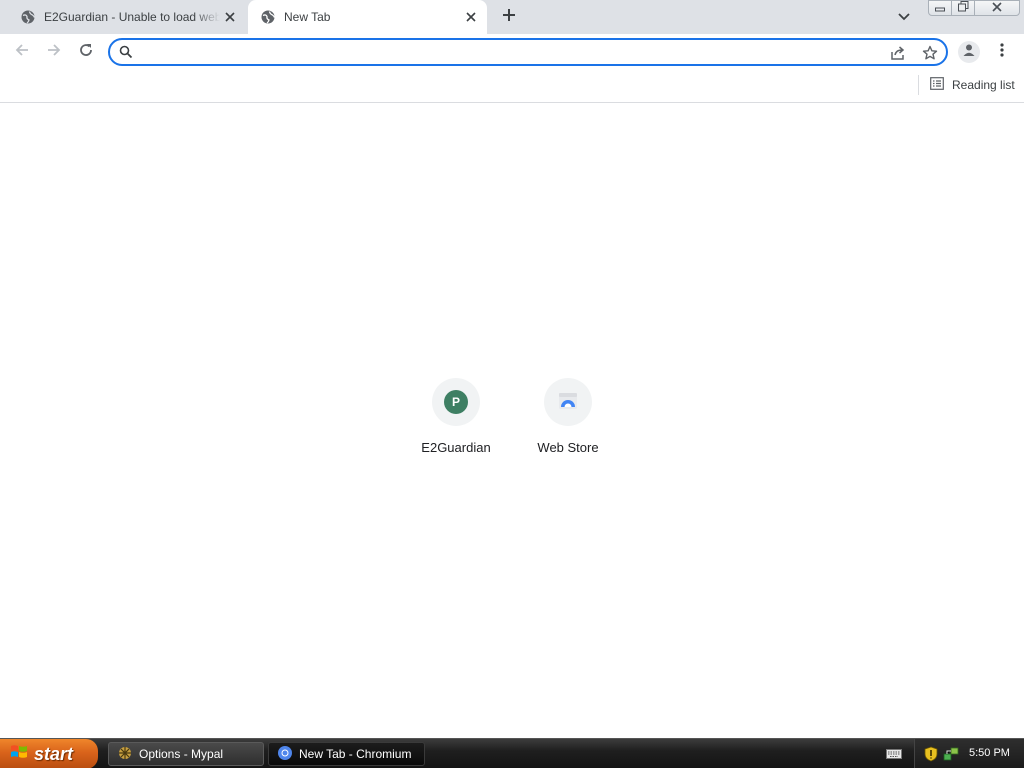 This screenshot has height=768, width=1024. What do you see at coordinates (307, 17) in the screenshot?
I see `tab-title: New Tab` at bounding box center [307, 17].